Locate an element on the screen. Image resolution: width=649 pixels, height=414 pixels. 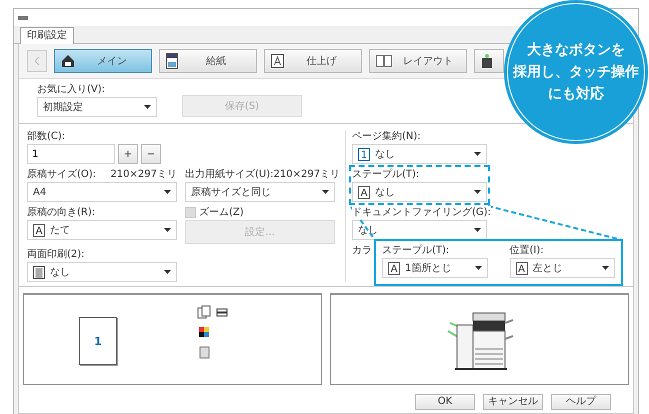
field-label: 両面印刷(2): is located at coordinates (56, 254).